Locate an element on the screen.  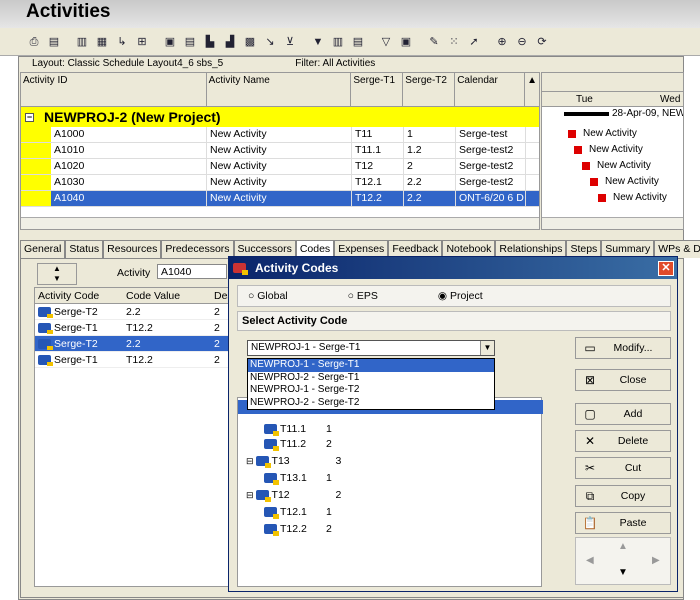
cut-button: ✂ Cut is located at coordinates (623, 468).